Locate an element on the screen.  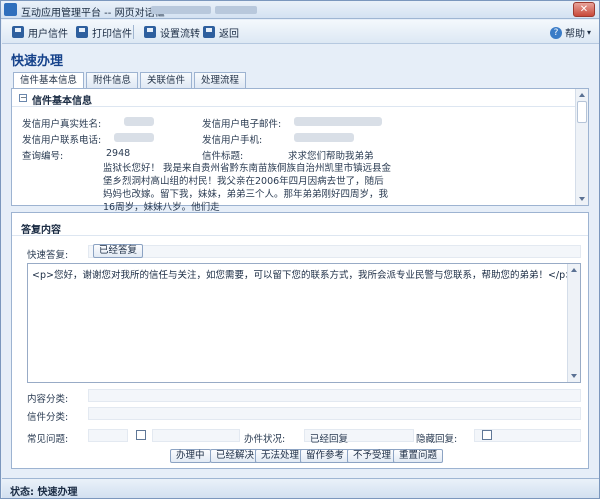
tab-letter-info: 信件基本信息 is located at coordinates (49, 80).